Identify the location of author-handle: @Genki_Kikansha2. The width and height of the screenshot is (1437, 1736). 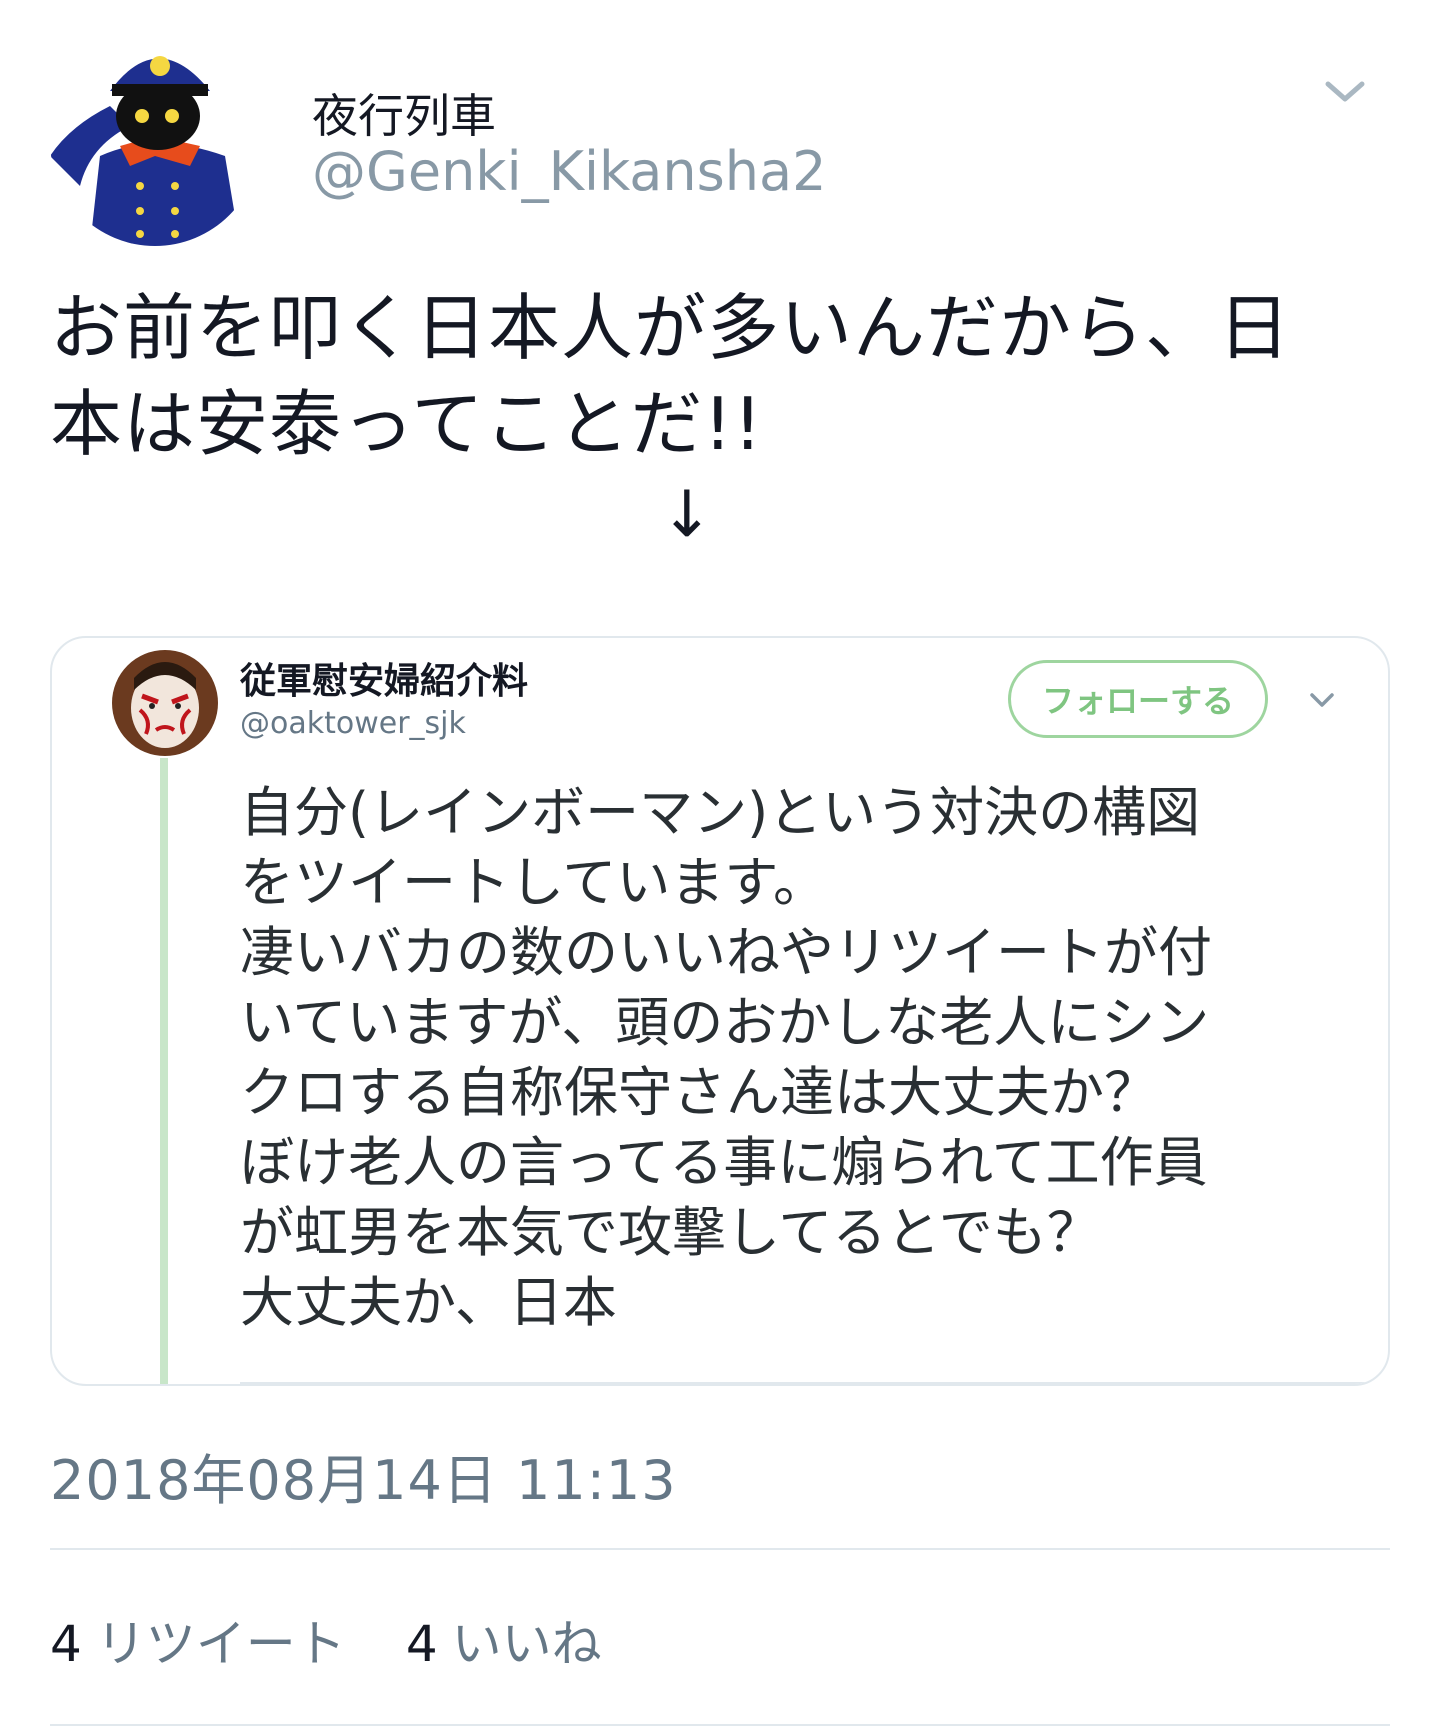
(569, 171).